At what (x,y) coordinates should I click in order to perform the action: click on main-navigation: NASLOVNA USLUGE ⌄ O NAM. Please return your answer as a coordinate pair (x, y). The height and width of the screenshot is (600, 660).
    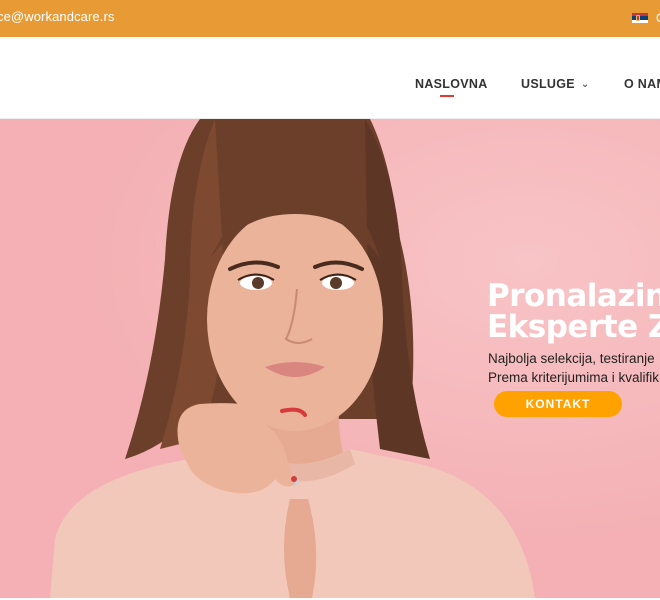
    Looking at the image, I should click on (330, 78).